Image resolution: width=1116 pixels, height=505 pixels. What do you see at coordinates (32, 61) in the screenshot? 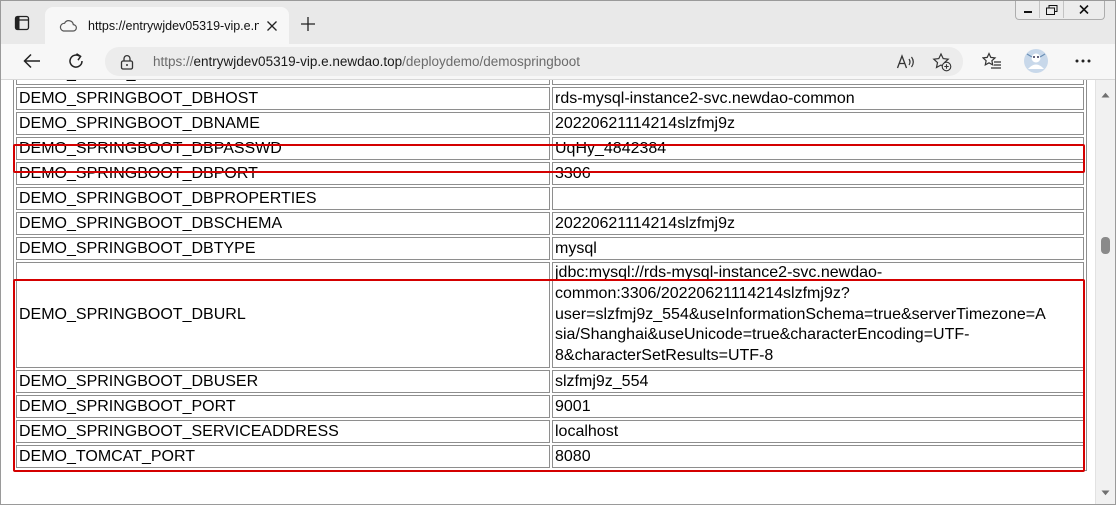
I see `back-arrow-icon` at bounding box center [32, 61].